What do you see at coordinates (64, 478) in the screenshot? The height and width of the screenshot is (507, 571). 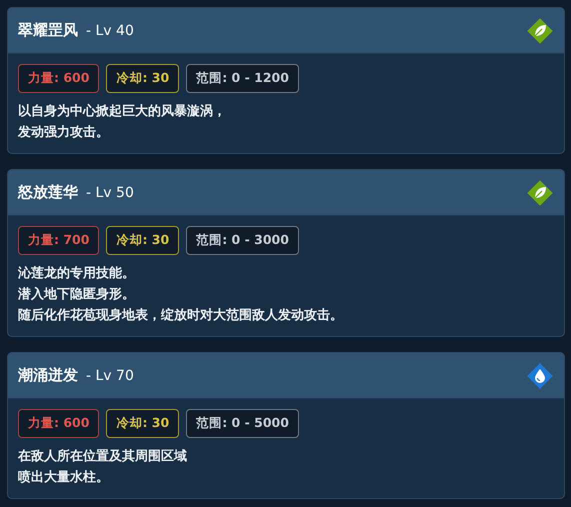 I see `description-text: 喷出大量水柱。` at bounding box center [64, 478].